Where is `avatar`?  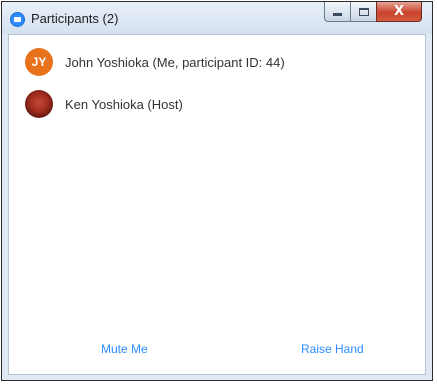 avatar is located at coordinates (39, 104).